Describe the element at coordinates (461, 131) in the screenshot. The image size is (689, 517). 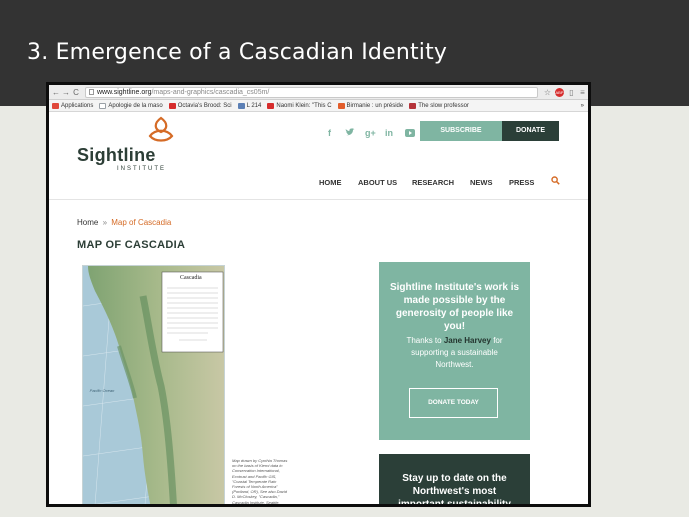
I see `subscribe-button: SUBSCRIBE` at that location.